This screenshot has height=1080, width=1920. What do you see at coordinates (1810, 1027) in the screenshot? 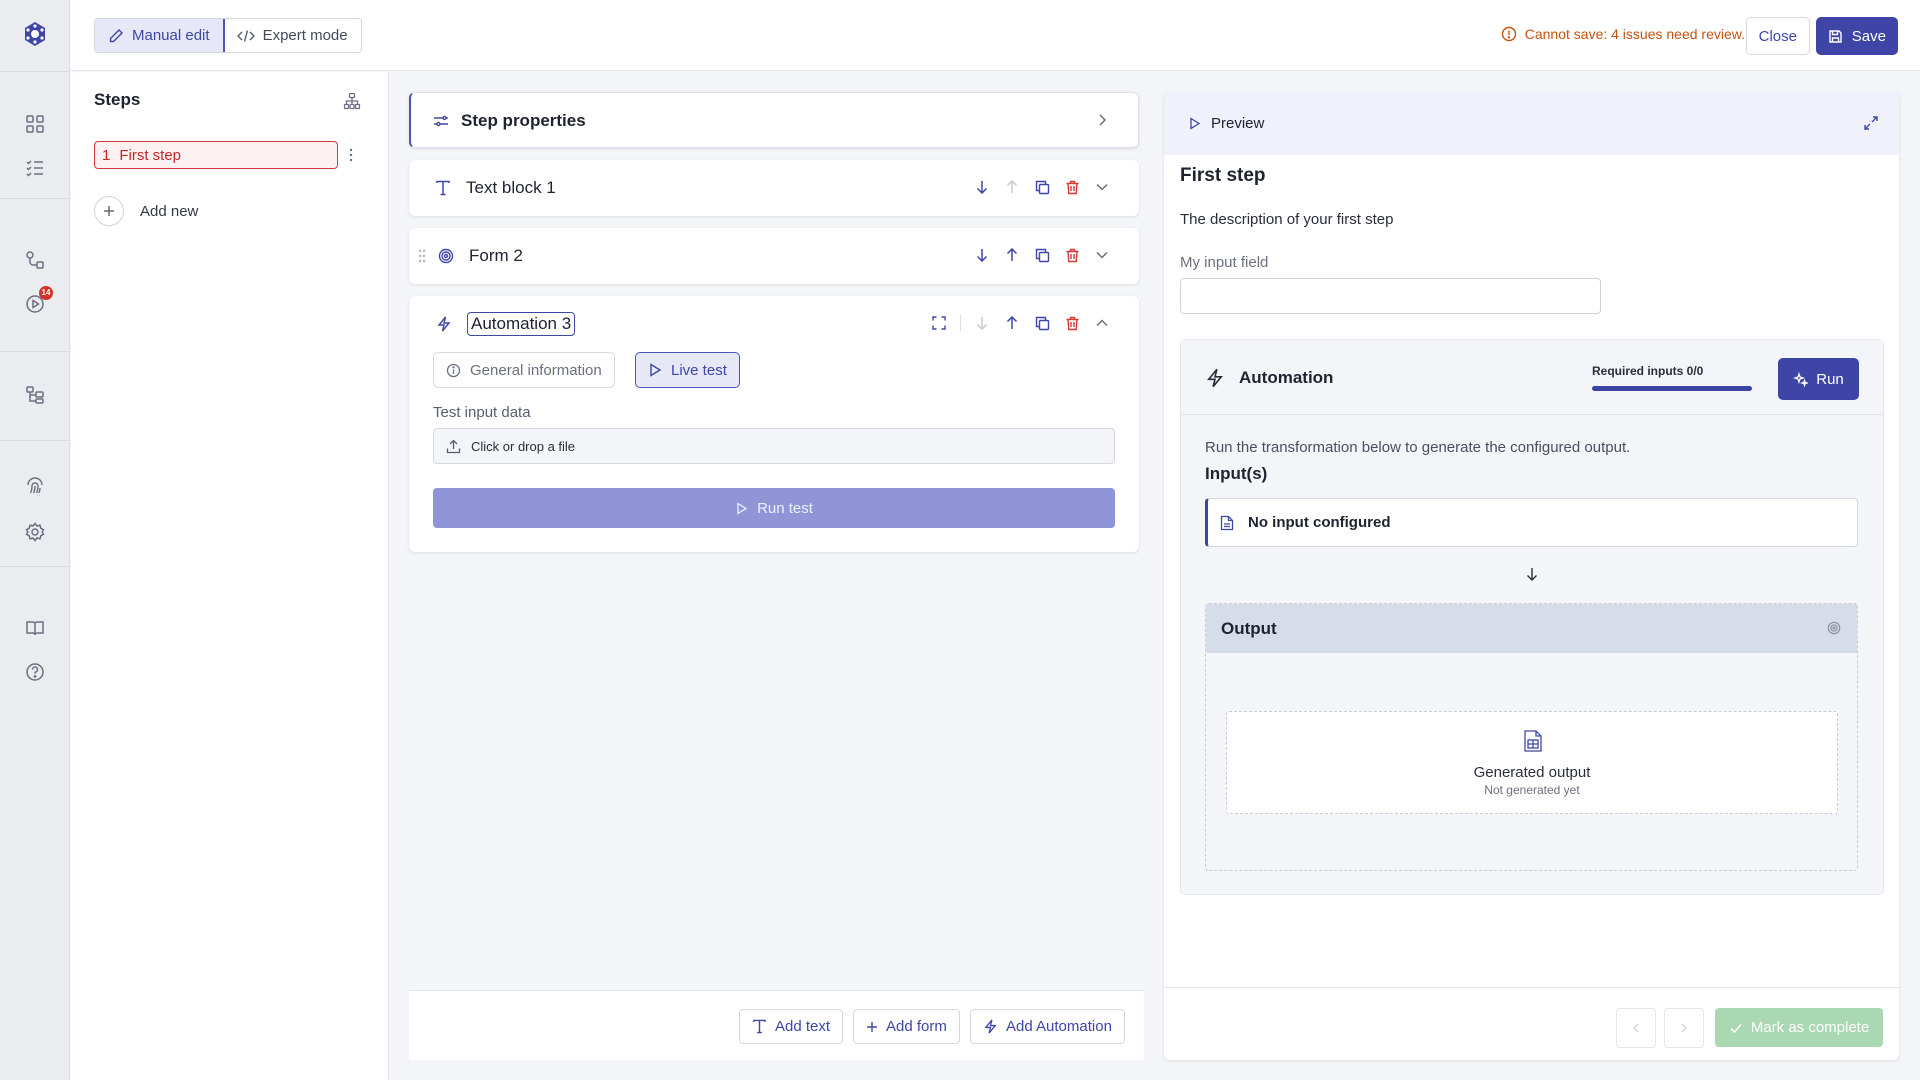
I see `mark-complete-label: Mark as complete` at bounding box center [1810, 1027].